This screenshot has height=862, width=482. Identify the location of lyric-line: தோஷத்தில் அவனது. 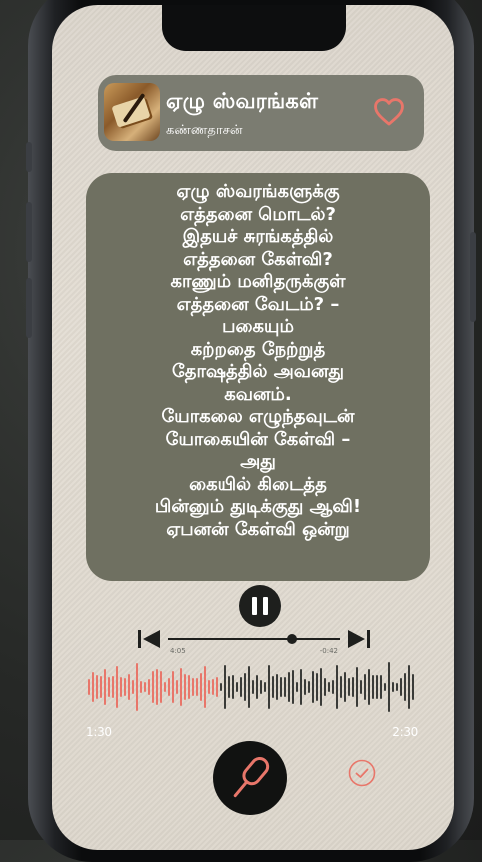
(258, 371).